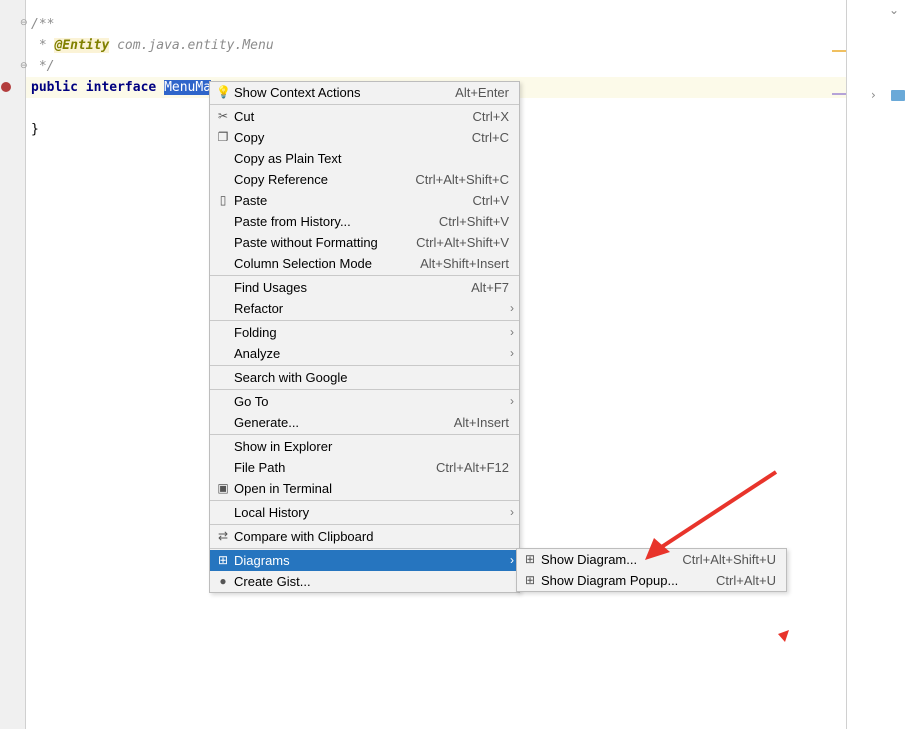 The width and height of the screenshot is (911, 729). I want to click on menu-item-show-in-explorer: Show in Explorer, so click(364, 446).